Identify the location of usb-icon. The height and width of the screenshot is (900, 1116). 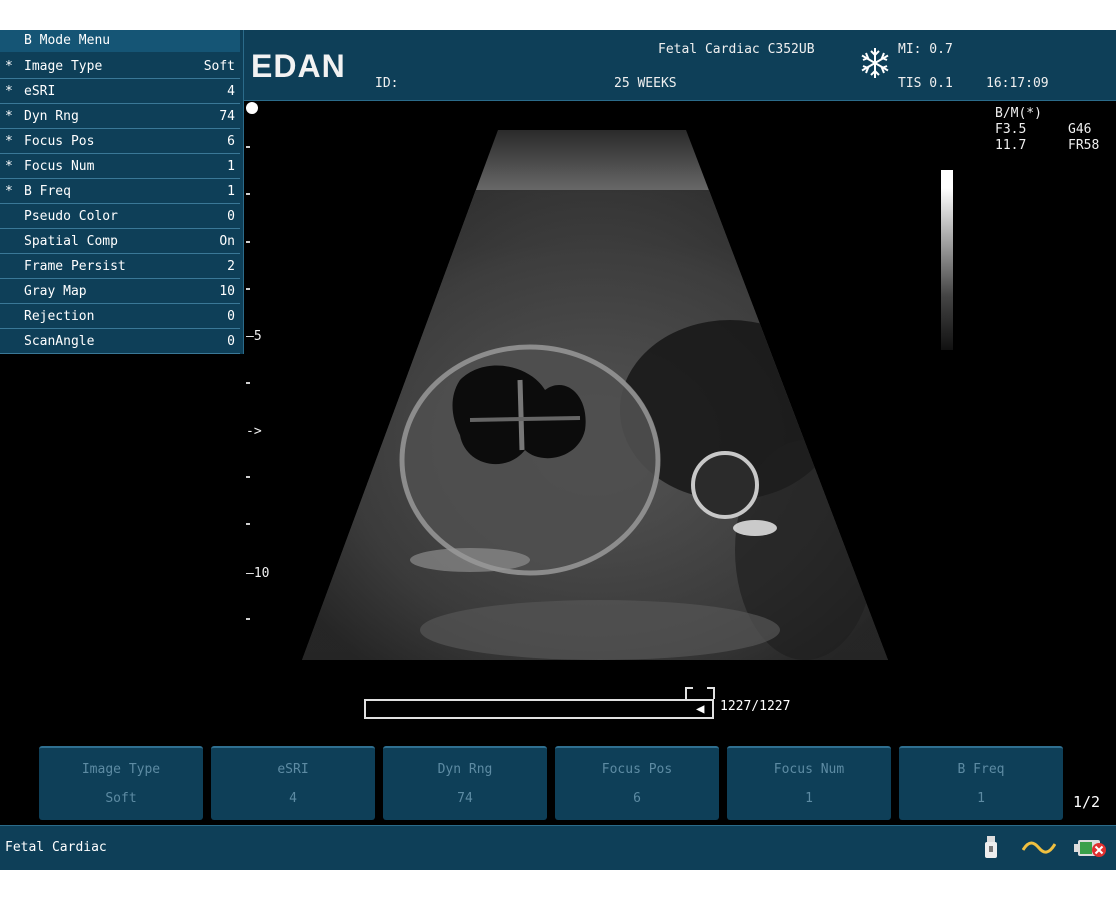
(991, 847).